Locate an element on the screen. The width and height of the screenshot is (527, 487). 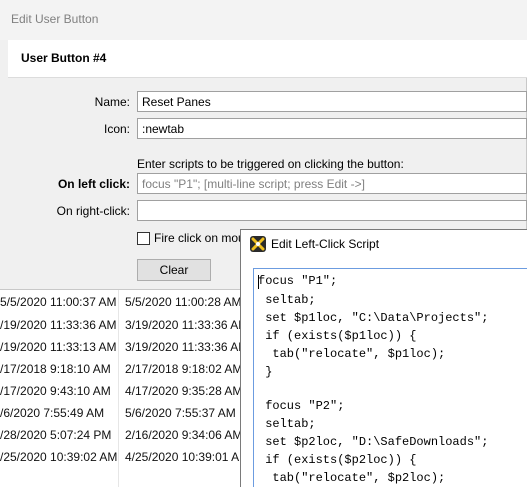
table-row: 5/5/2020 11:00:37 AM 5/5/2020 11:00:28 AM is located at coordinates (121, 302).